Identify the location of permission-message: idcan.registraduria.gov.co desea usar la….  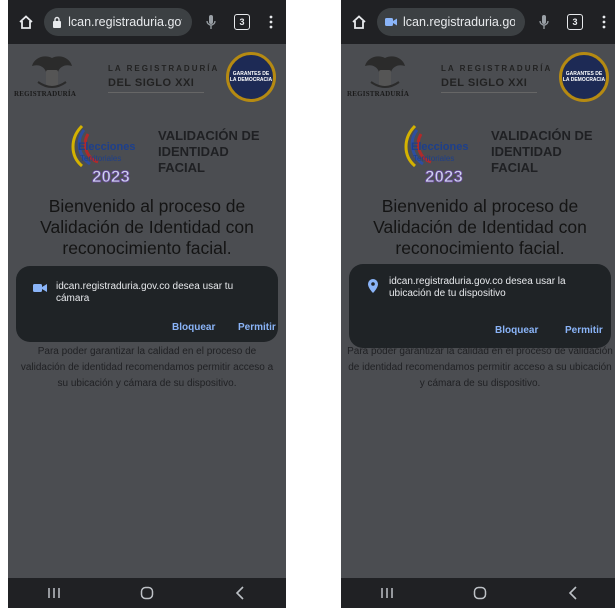
(477, 287).